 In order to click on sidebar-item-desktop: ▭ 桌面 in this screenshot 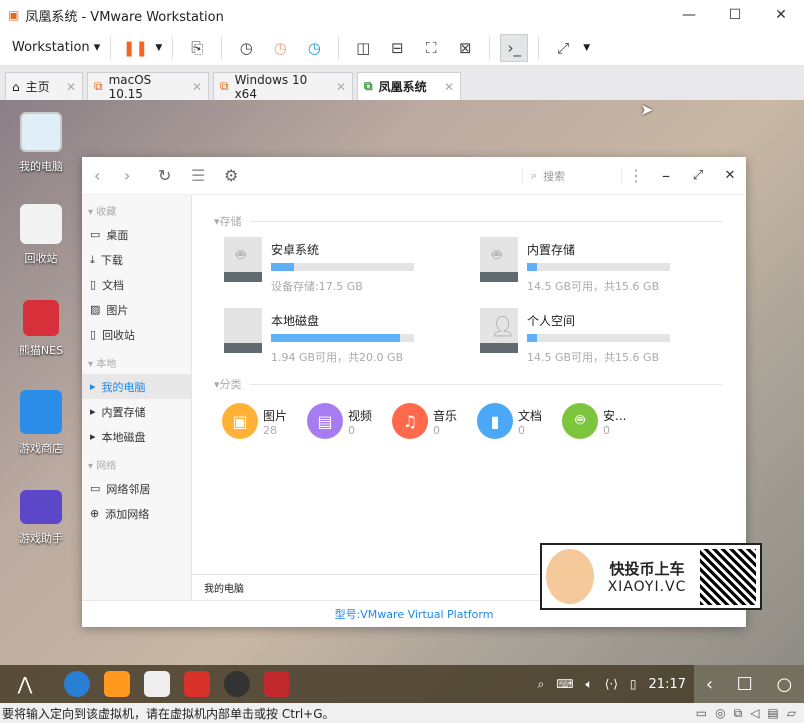, I will do `click(136, 234)`.